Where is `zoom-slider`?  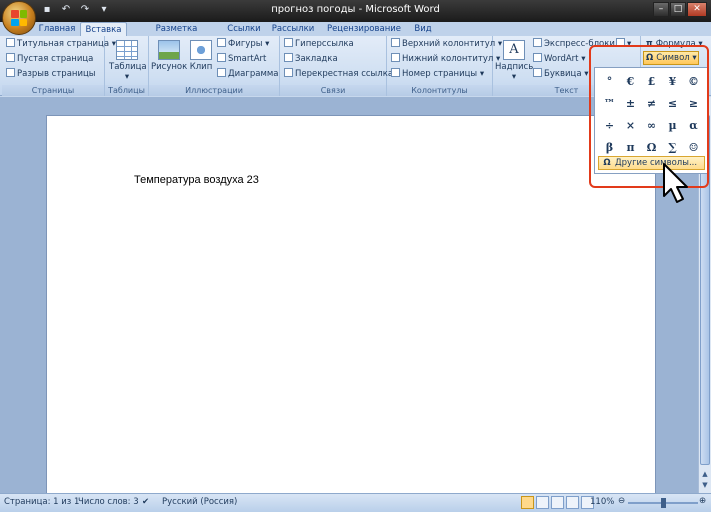
zoom-slider is located at coordinates (663, 503).